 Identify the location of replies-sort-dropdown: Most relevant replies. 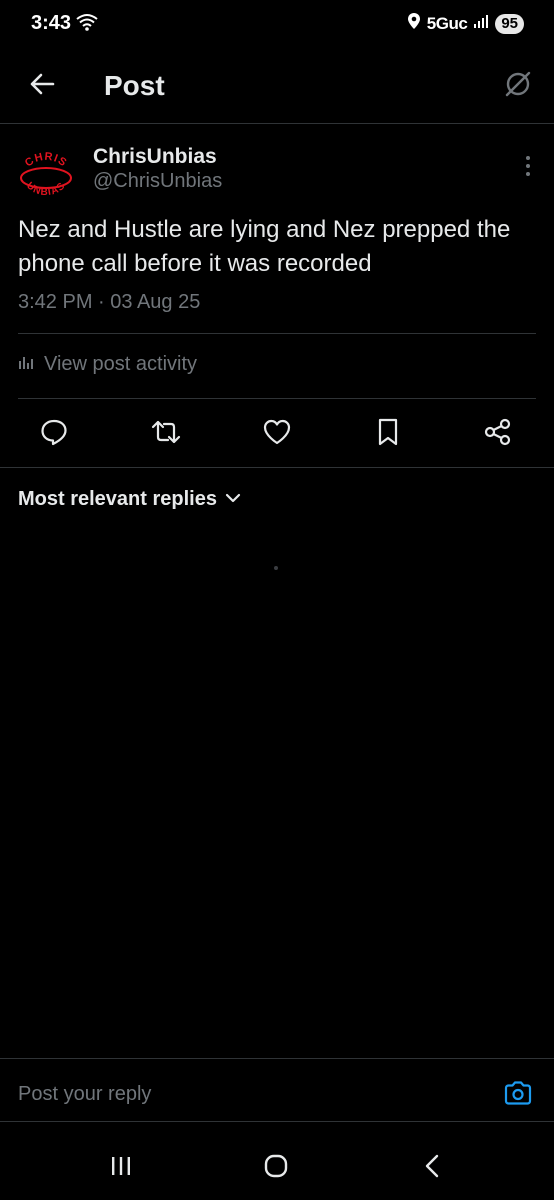
(129, 499).